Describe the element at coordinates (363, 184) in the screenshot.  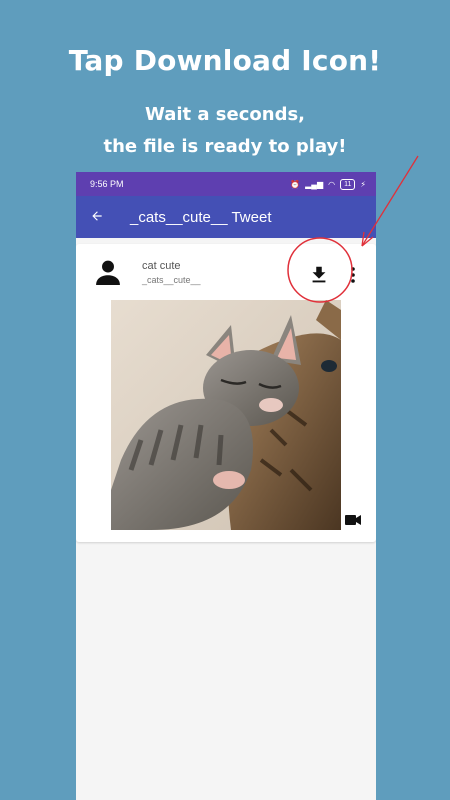
I see `charging-icon: ⚡` at that location.